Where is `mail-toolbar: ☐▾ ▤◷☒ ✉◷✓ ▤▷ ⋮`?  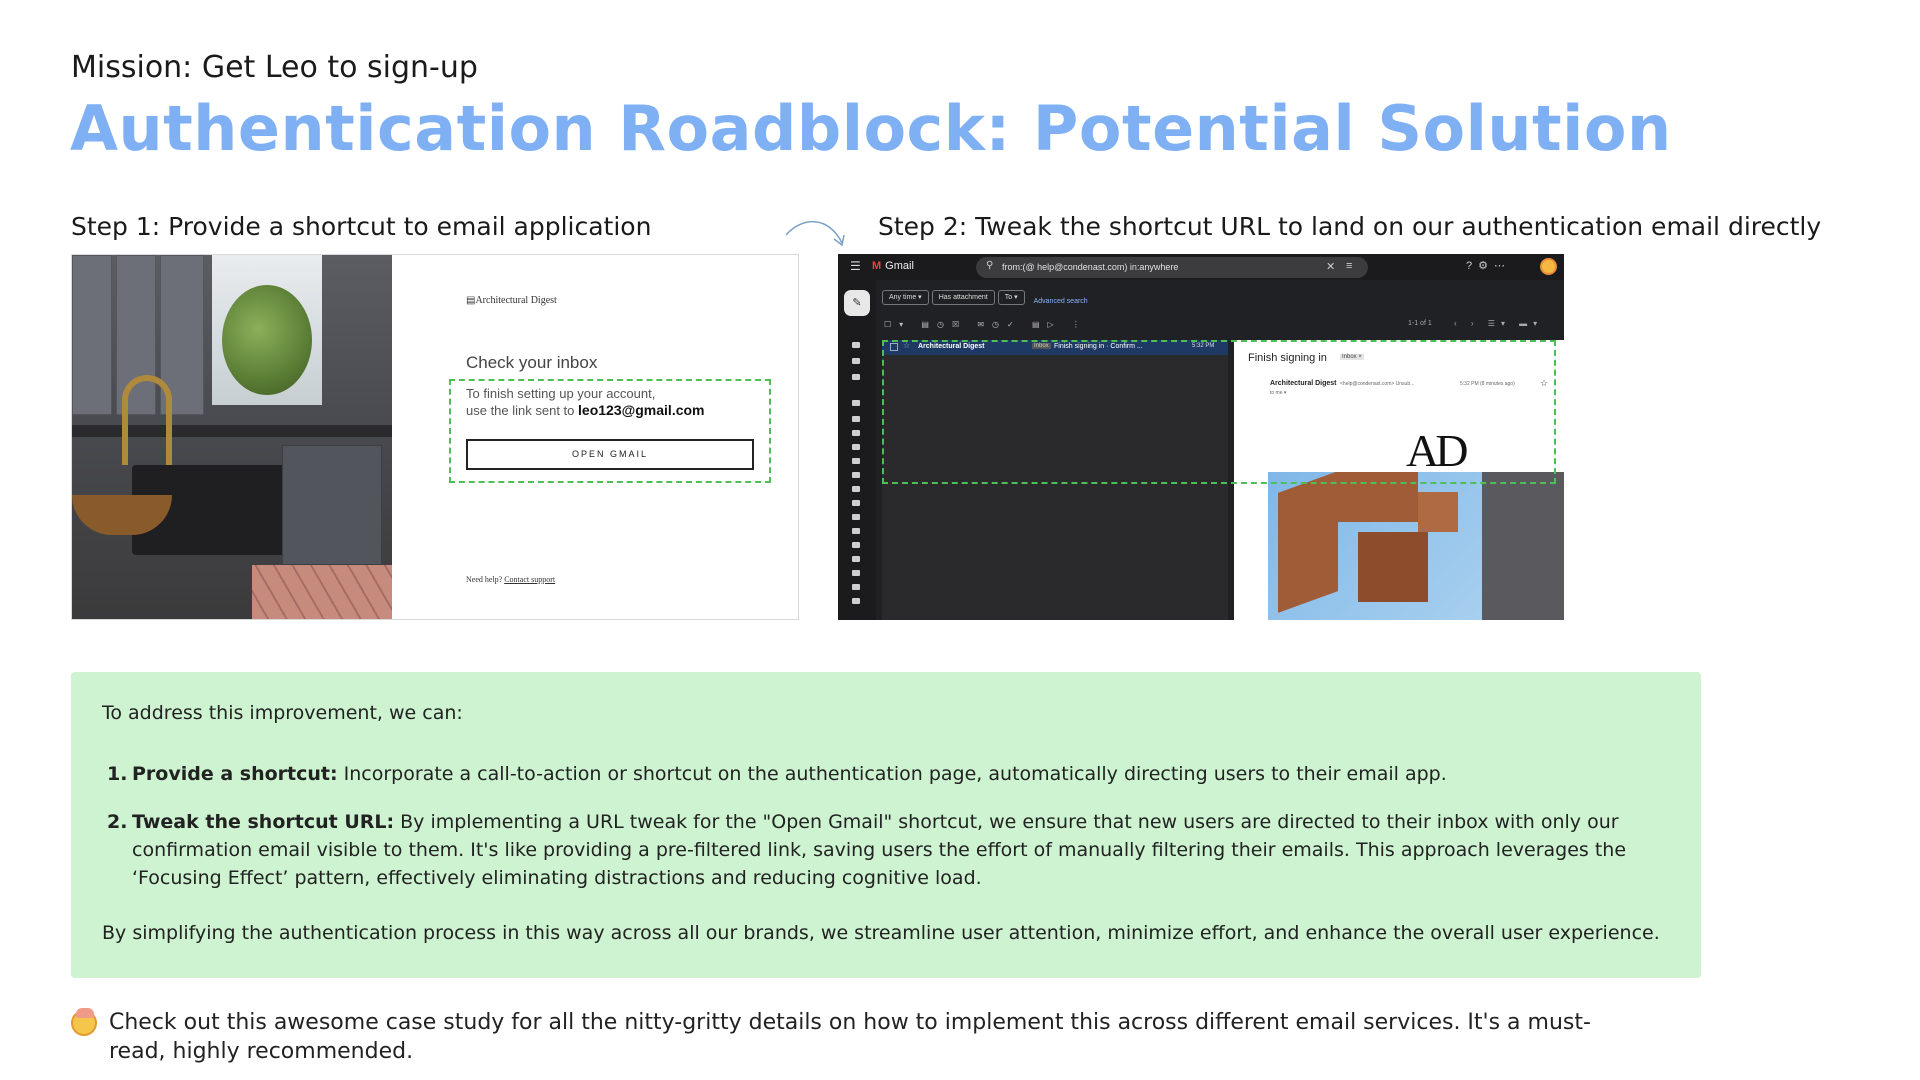
mail-toolbar: ☐▾ ▤◷☒ ✉◷✓ ▤▷ ⋮ is located at coordinates (986, 324).